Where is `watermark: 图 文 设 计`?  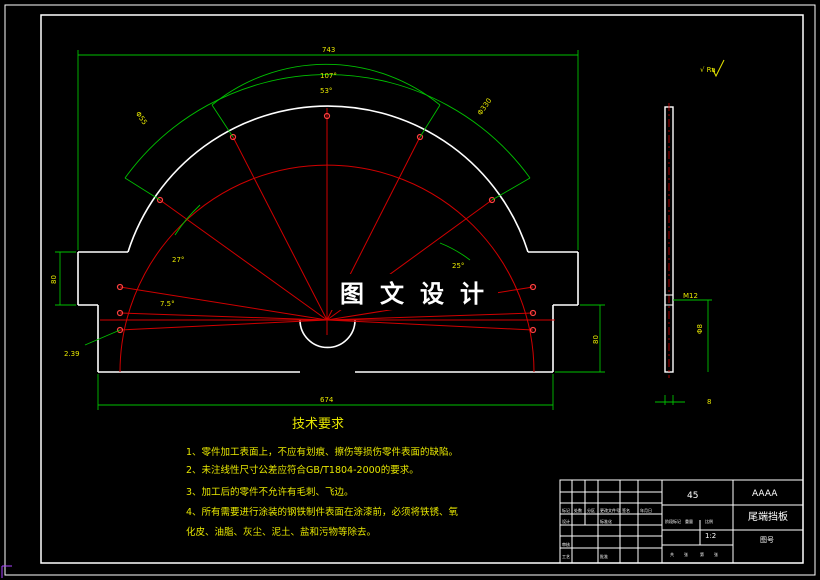
watermark: 图 文 设 计 is located at coordinates (413, 292).